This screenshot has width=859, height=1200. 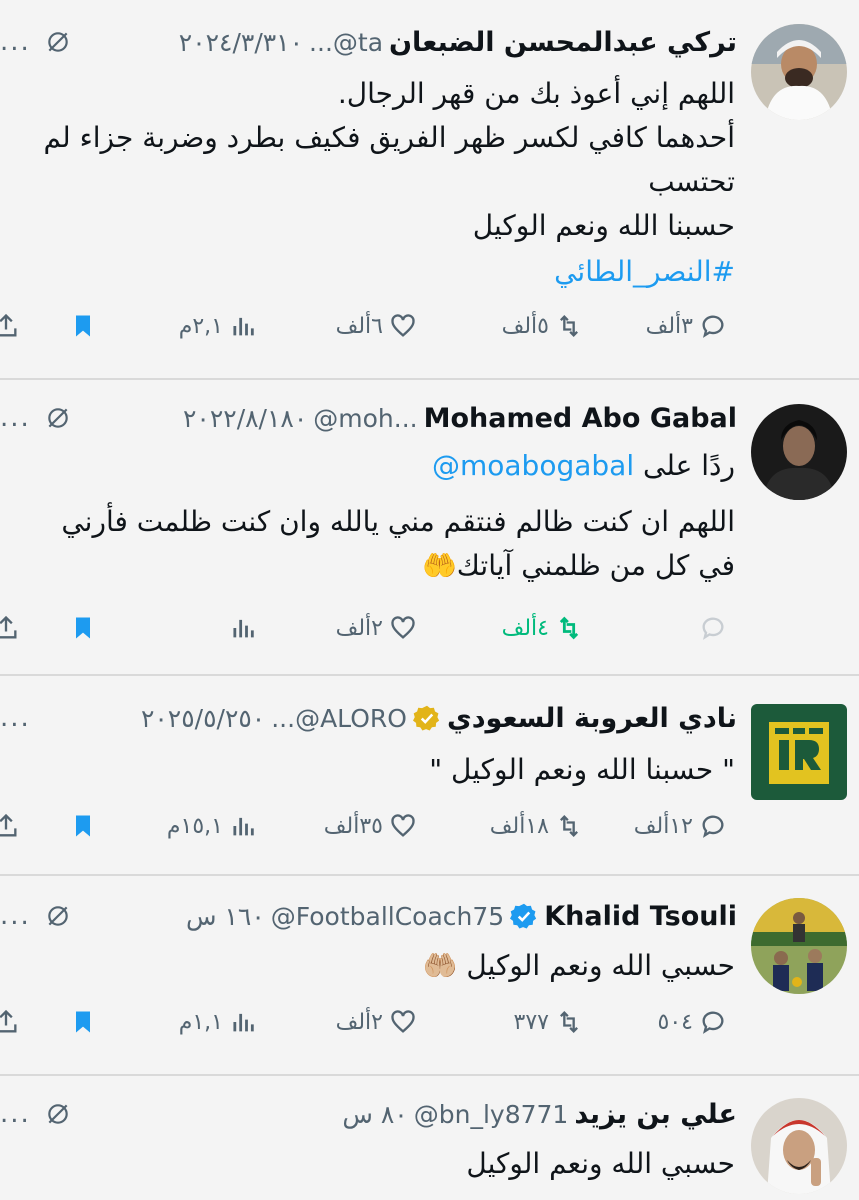 What do you see at coordinates (563, 42) in the screenshot?
I see `display-name: تركي عبدالمحسن الضبعان` at bounding box center [563, 42].